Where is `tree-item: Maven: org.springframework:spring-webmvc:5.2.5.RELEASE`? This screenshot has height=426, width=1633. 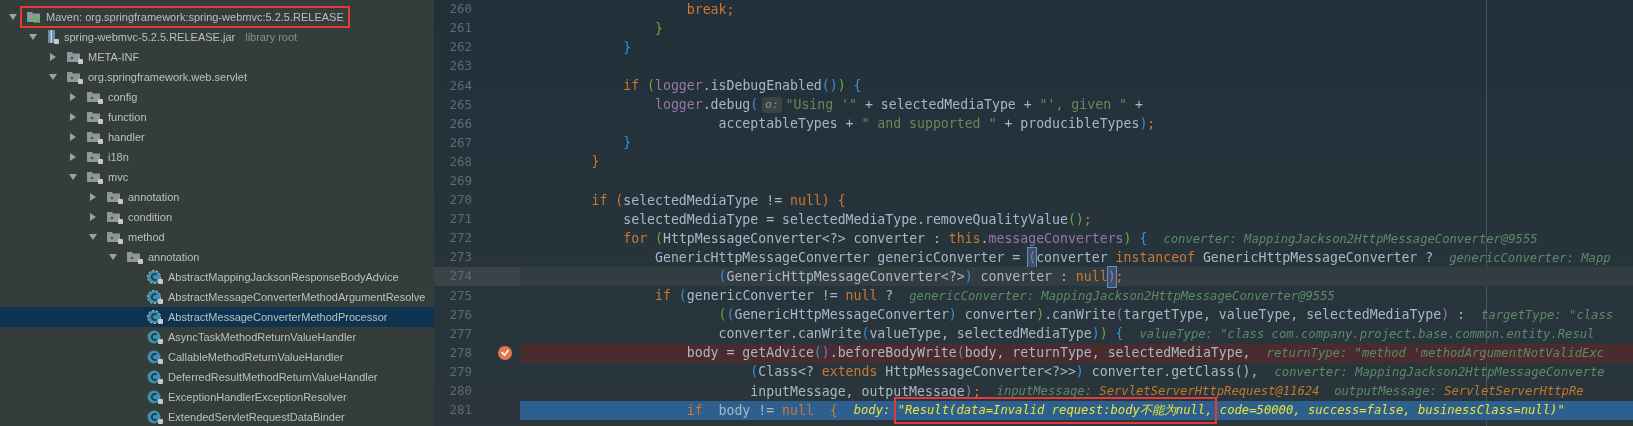
tree-item: Maven: org.springframework:spring-webmvc:5.2.5.RELEASE is located at coordinates (217, 17).